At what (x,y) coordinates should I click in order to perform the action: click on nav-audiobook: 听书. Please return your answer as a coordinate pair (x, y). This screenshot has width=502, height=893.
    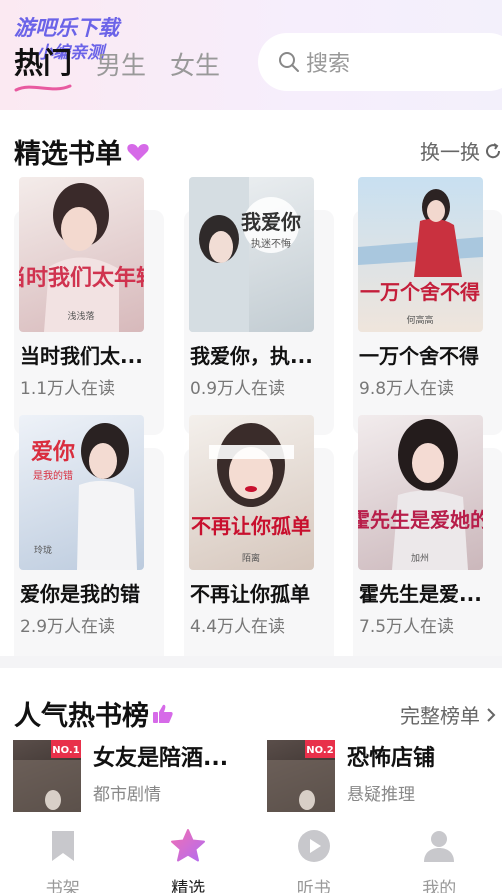
    Looking at the image, I should click on (314, 852).